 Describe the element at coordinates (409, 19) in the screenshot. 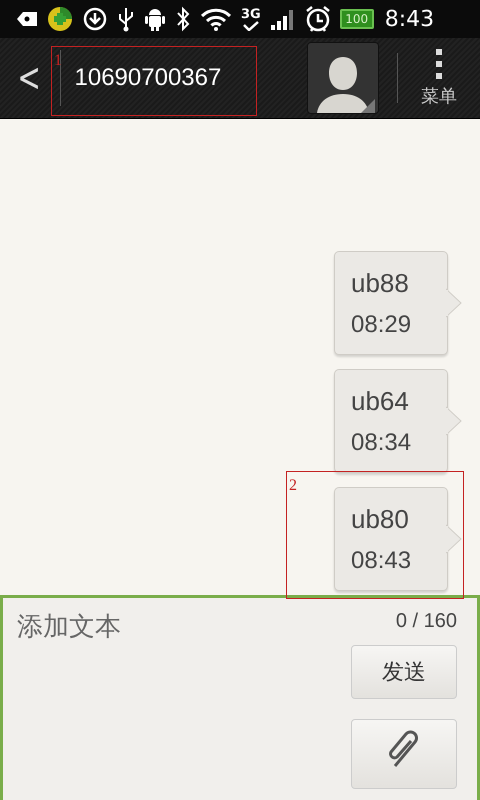

I see `status-time: 8:43` at that location.